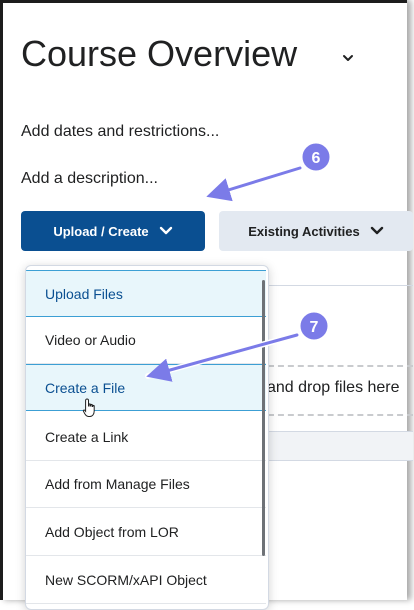 The height and width of the screenshot is (610, 414). Describe the element at coordinates (159, 53) in the screenshot. I see `page-title: Course Overview` at that location.